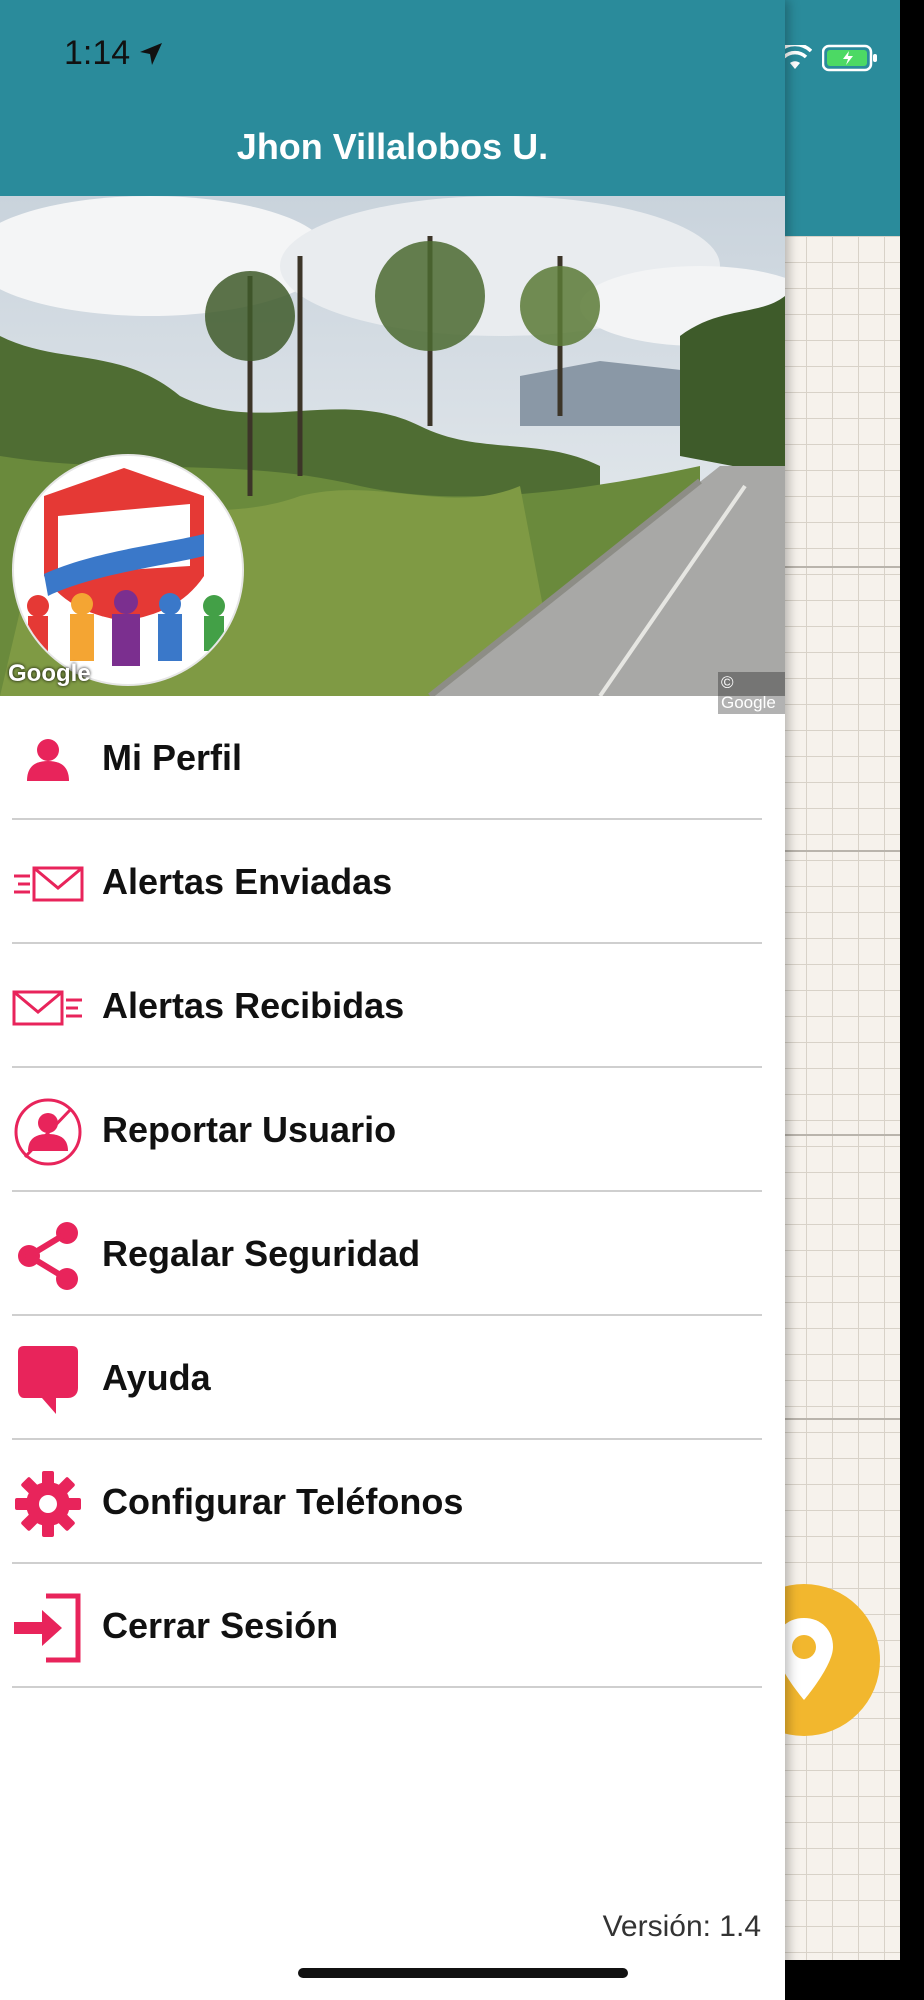 This screenshot has width=924, height=2000. What do you see at coordinates (48, 760) in the screenshot?
I see `user-icon` at bounding box center [48, 760].